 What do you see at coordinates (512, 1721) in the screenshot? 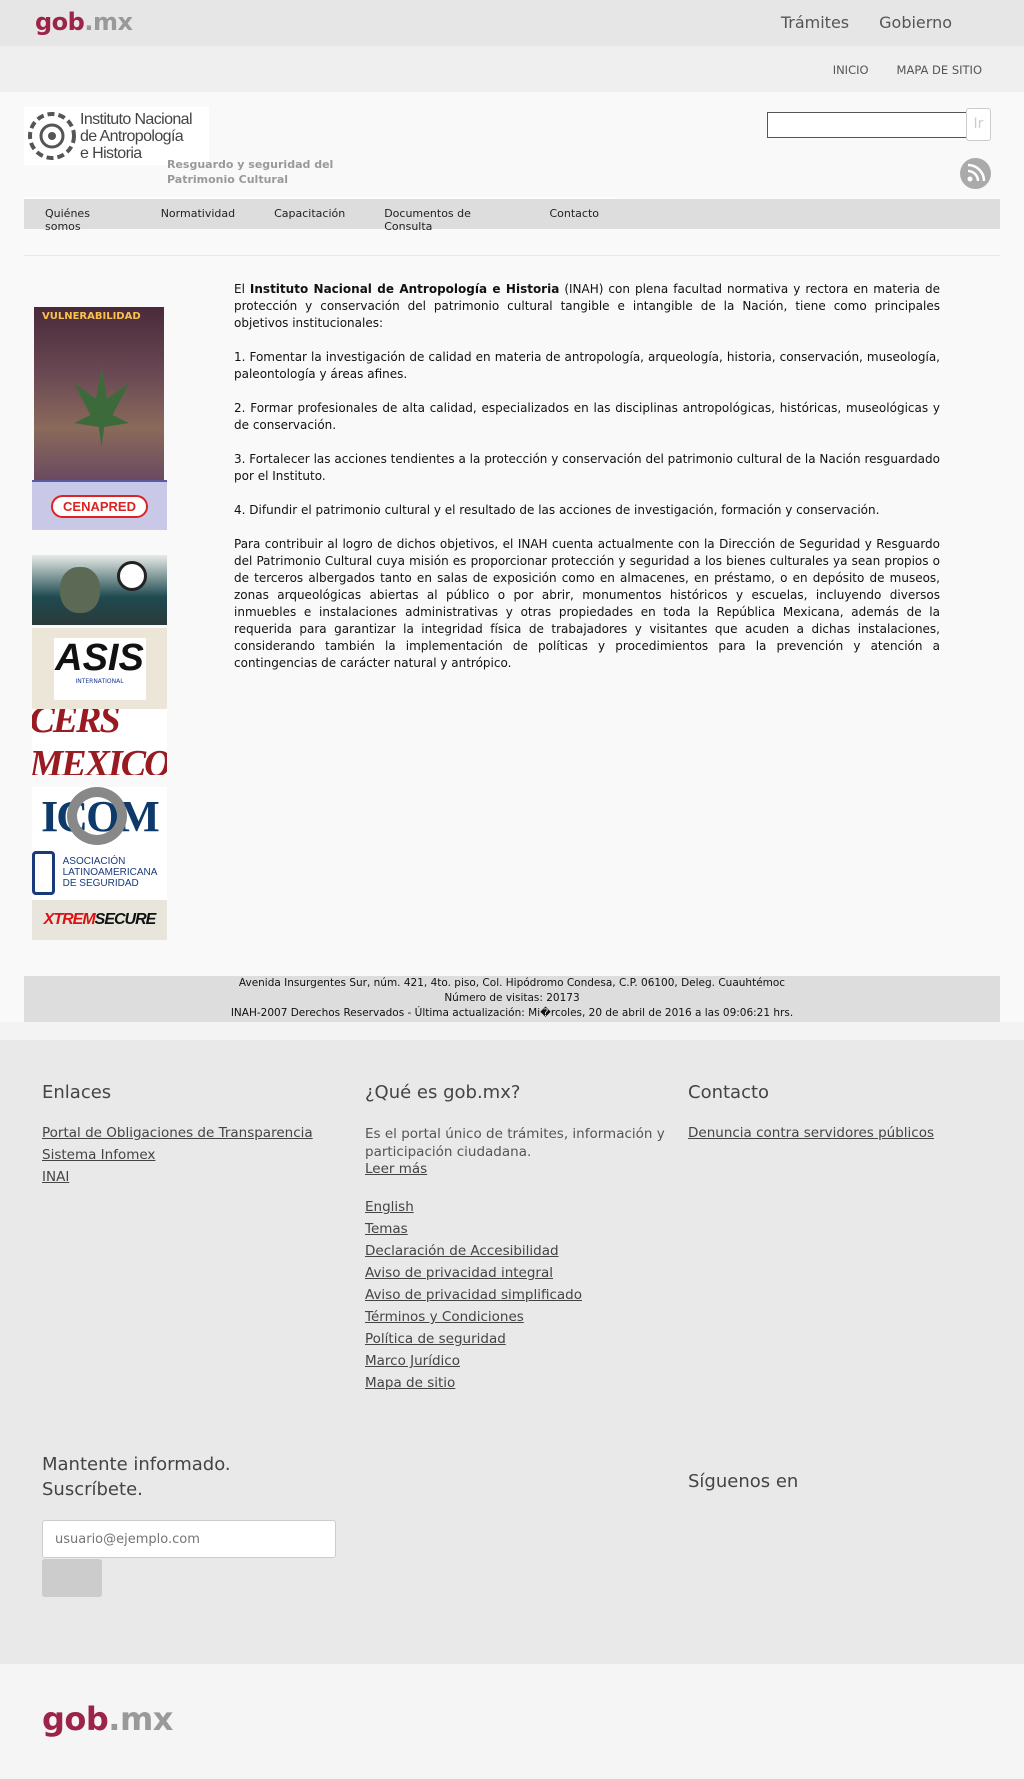
I see `gob-bottom: gob.mx` at bounding box center [512, 1721].